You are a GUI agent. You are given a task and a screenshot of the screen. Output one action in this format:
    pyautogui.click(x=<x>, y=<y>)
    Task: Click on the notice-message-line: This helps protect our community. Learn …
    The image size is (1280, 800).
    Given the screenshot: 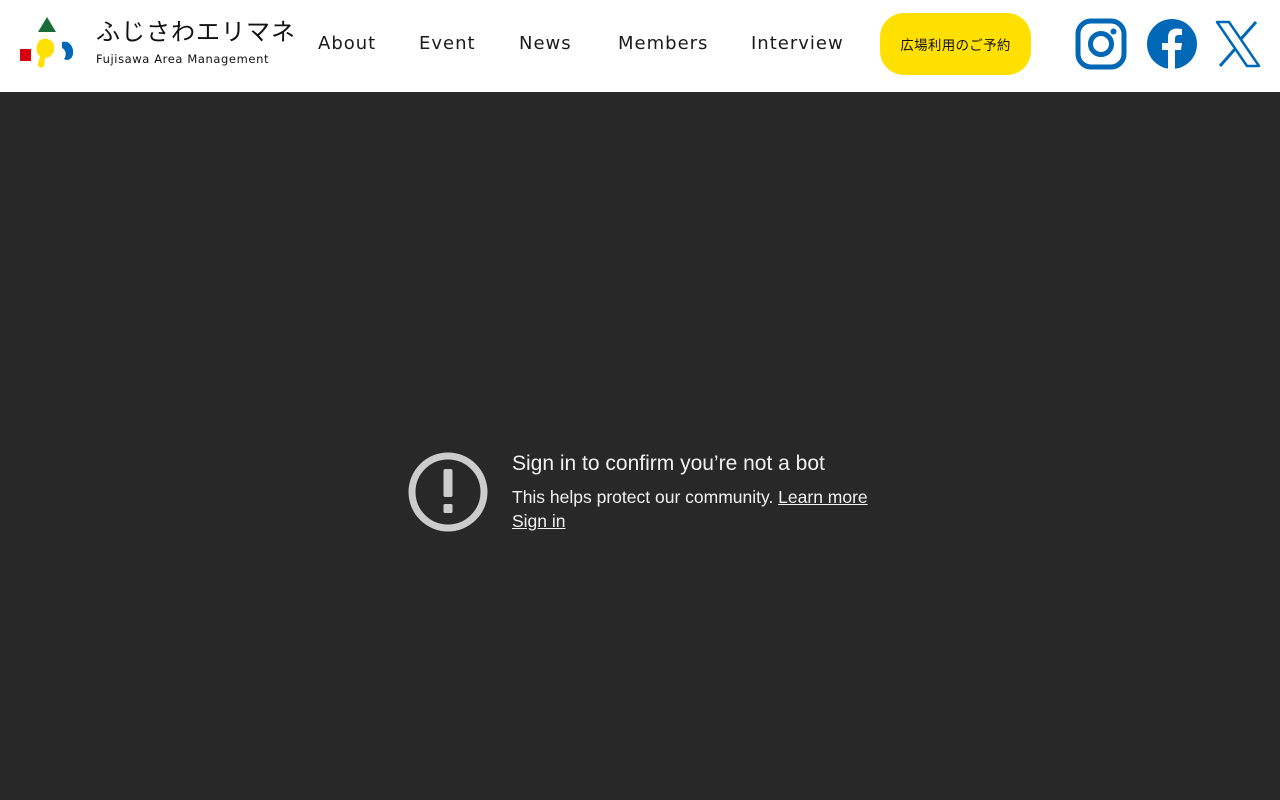 What is the action you would take?
    pyautogui.click(x=690, y=497)
    